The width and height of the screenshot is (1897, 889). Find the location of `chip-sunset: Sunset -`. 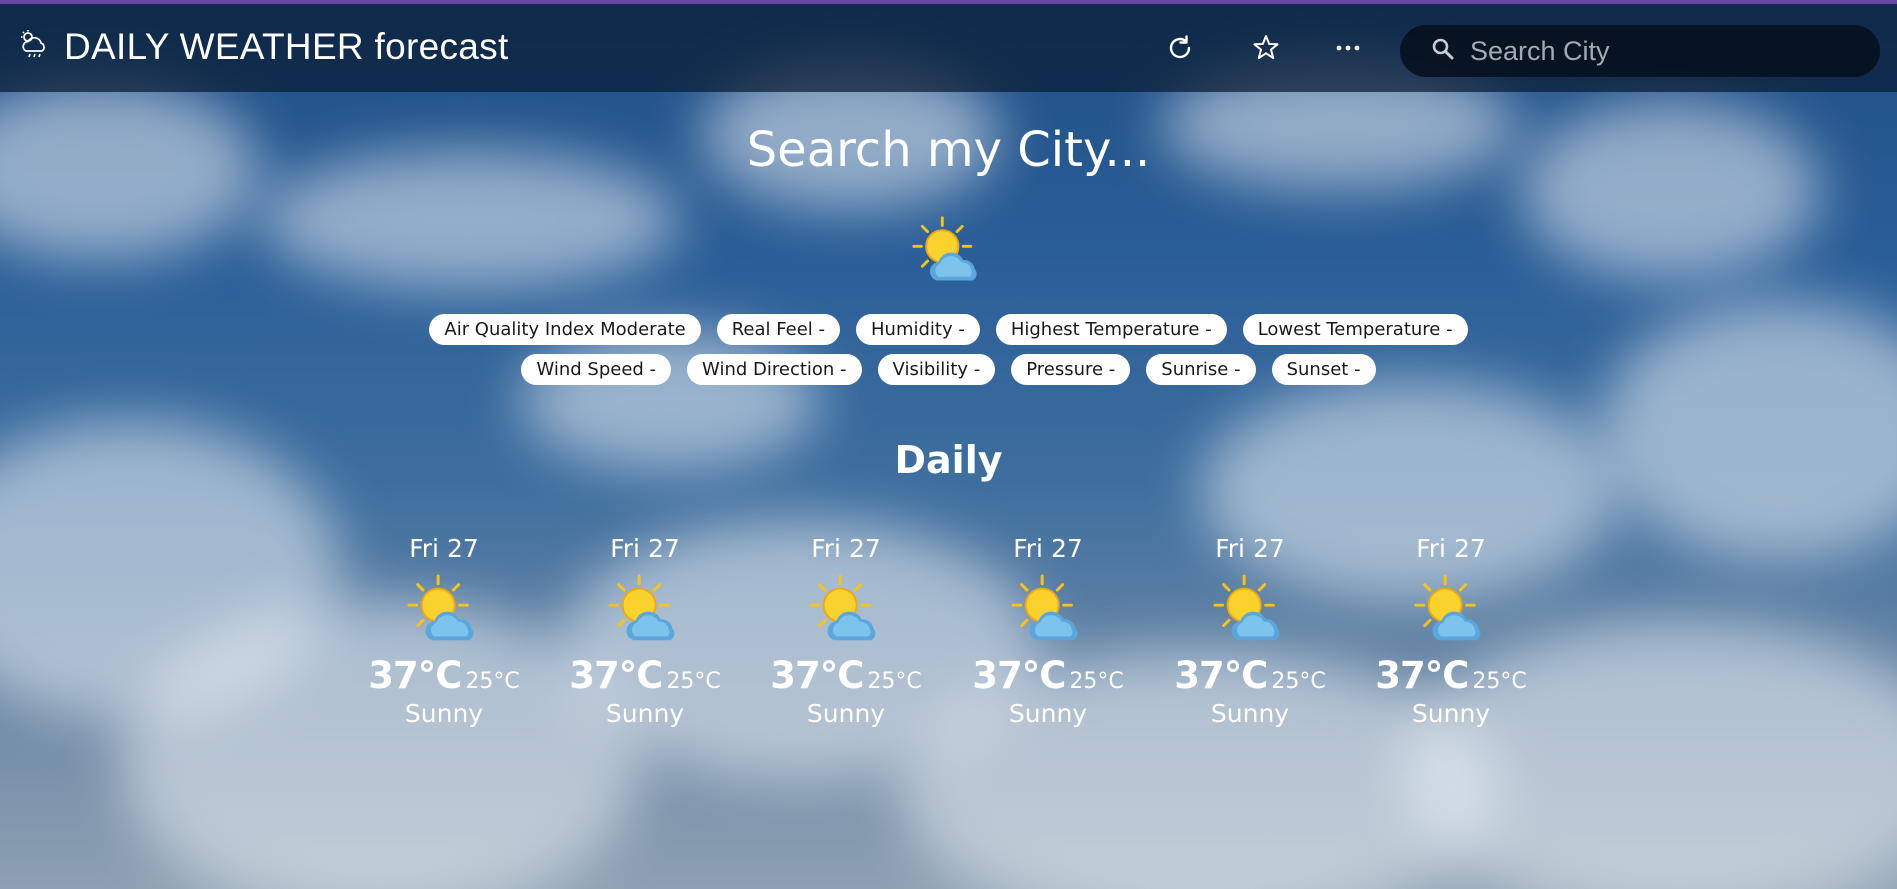

chip-sunset: Sunset - is located at coordinates (1323, 369).